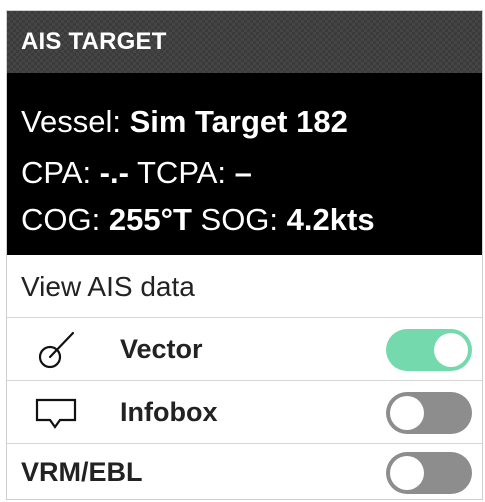 This screenshot has height=502, width=485. What do you see at coordinates (244, 42) in the screenshot?
I see `panel-title: AIS TARGET` at bounding box center [244, 42].